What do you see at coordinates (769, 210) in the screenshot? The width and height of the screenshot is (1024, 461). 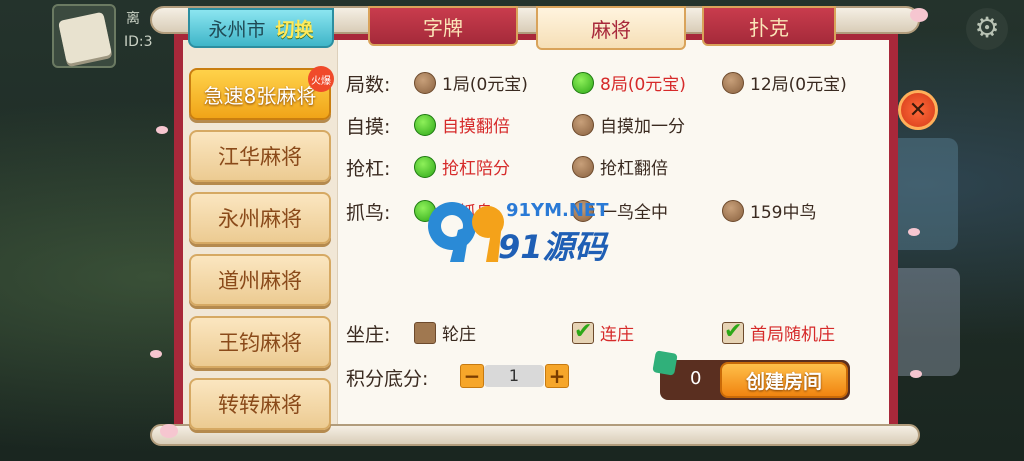 I see `bird-159: 159中鸟` at bounding box center [769, 210].